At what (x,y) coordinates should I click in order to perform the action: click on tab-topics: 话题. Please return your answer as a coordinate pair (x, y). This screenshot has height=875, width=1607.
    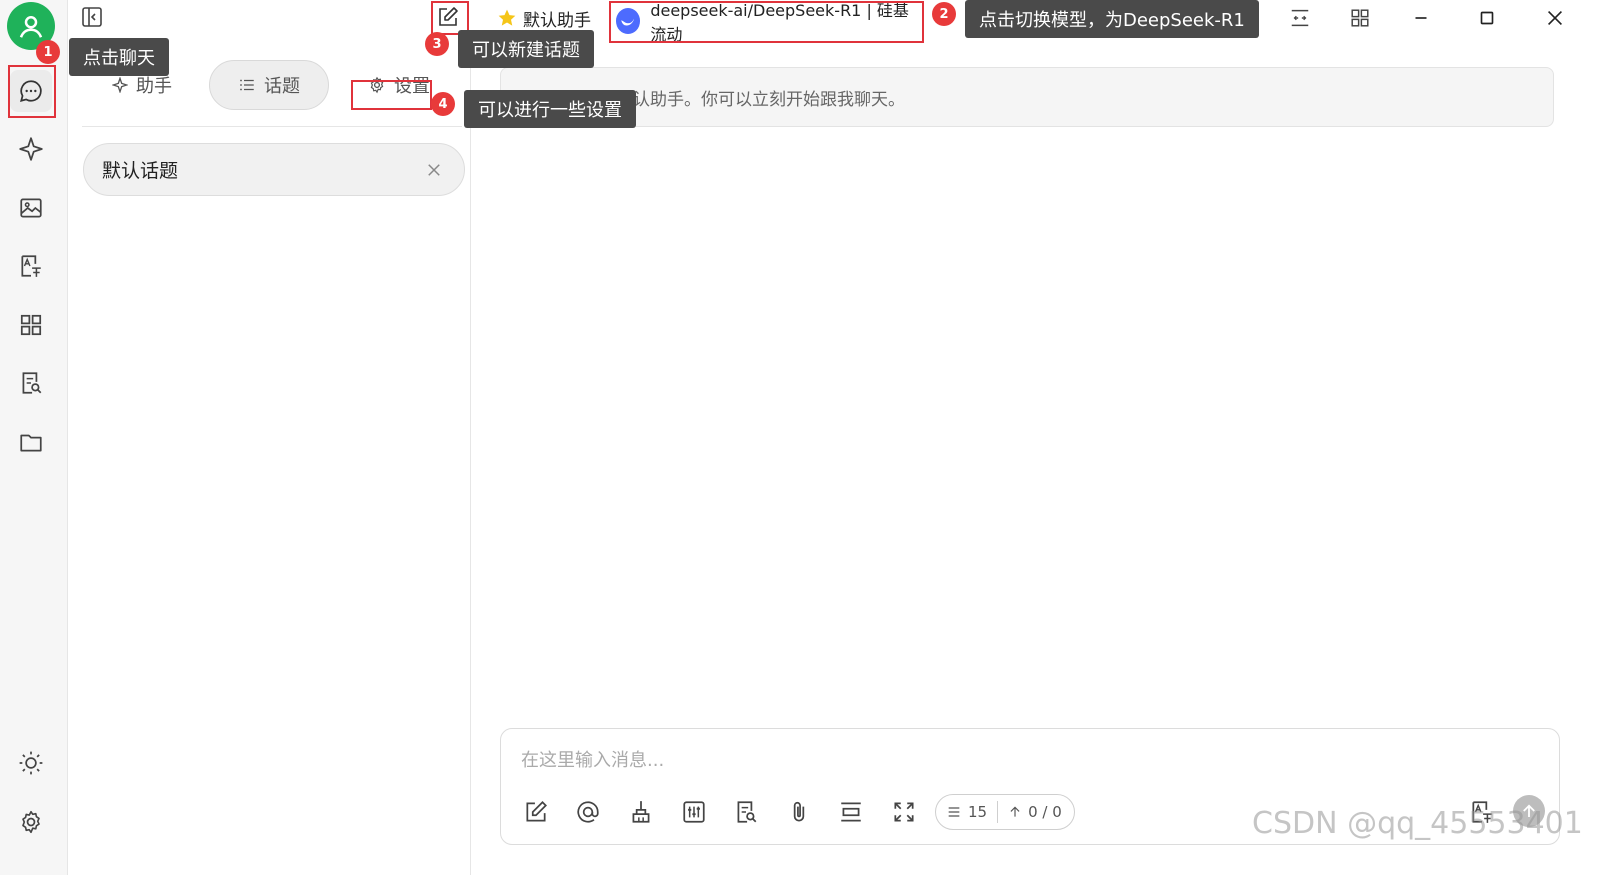
    Looking at the image, I should click on (269, 85).